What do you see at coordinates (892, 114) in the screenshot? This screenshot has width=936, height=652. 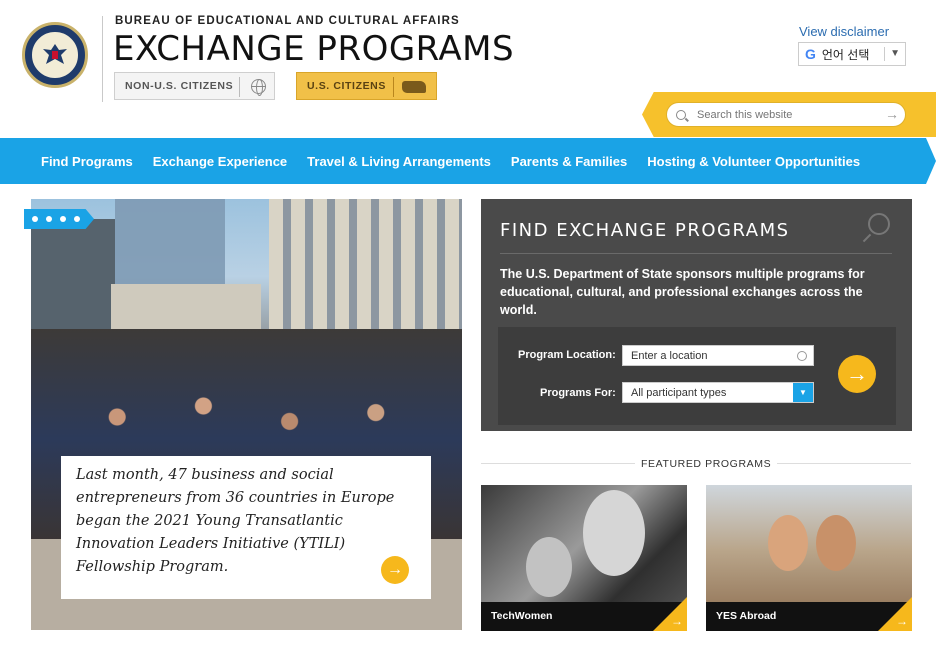 I see `search-submit-arrow-icon: →` at bounding box center [892, 114].